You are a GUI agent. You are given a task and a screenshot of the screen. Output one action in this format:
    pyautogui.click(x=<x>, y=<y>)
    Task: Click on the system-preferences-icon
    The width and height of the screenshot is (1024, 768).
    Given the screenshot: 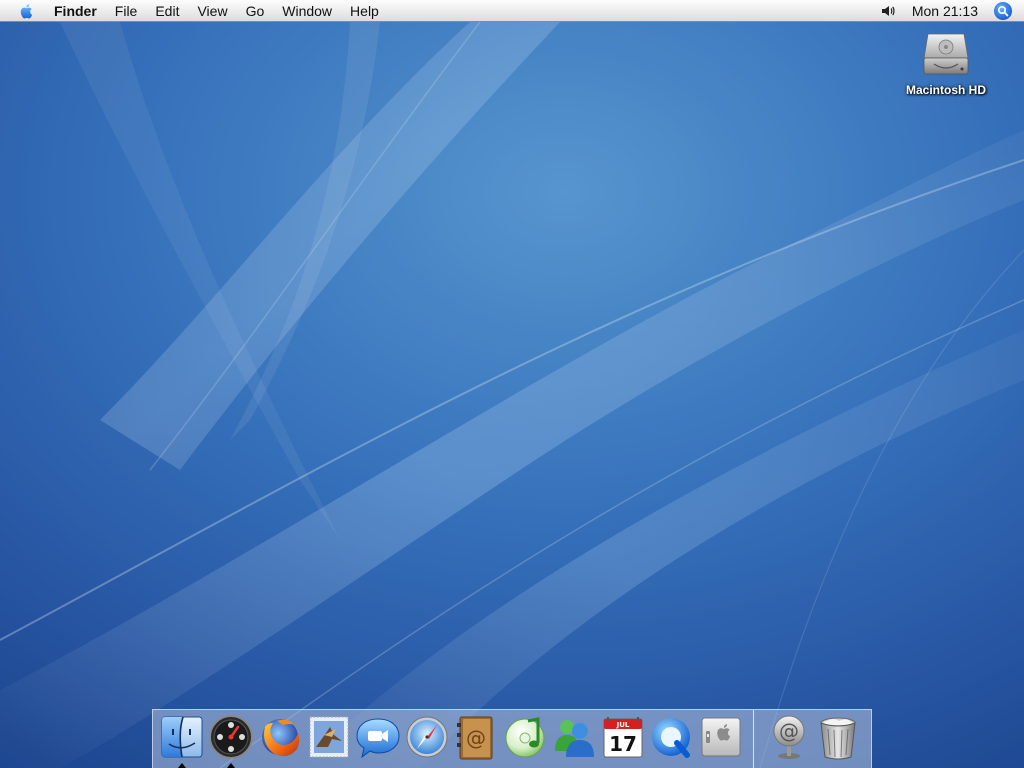 What is the action you would take?
    pyautogui.click(x=720, y=737)
    